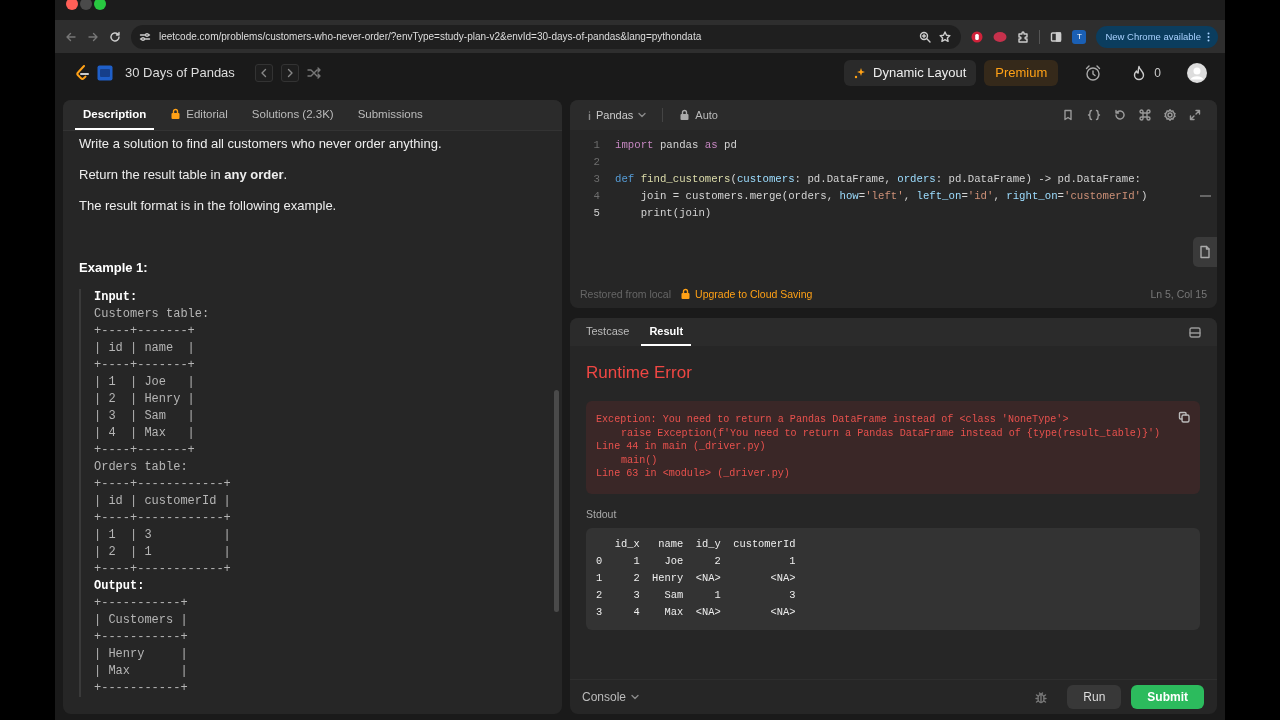 The width and height of the screenshot is (1280, 720). Describe the element at coordinates (93, 36) in the screenshot. I see `forward-icon` at that location.